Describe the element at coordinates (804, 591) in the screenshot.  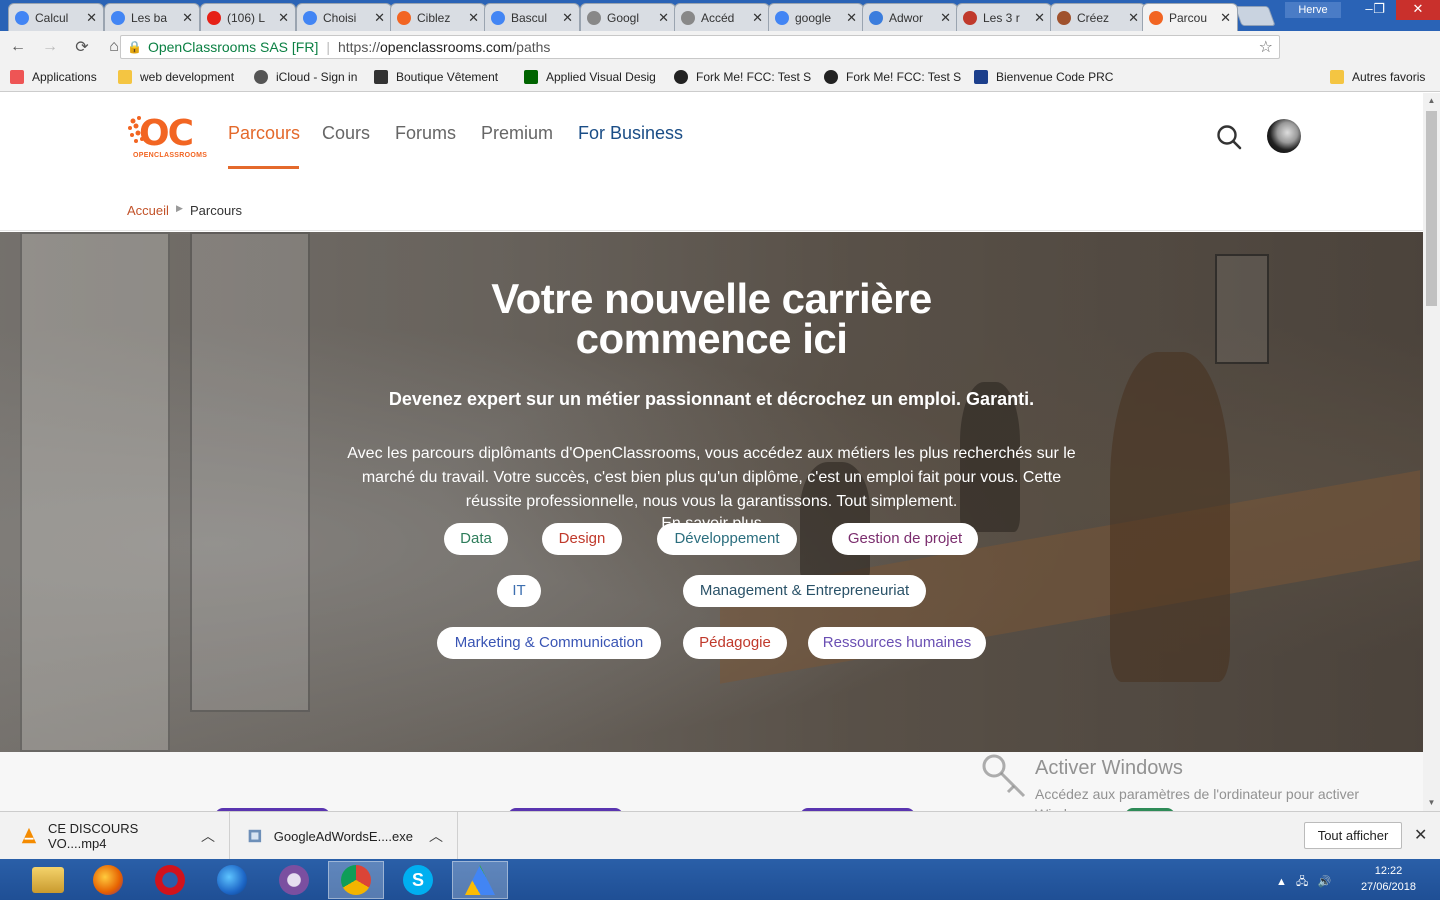
I see `category-pill: Management & Entrepreneuriat` at that location.